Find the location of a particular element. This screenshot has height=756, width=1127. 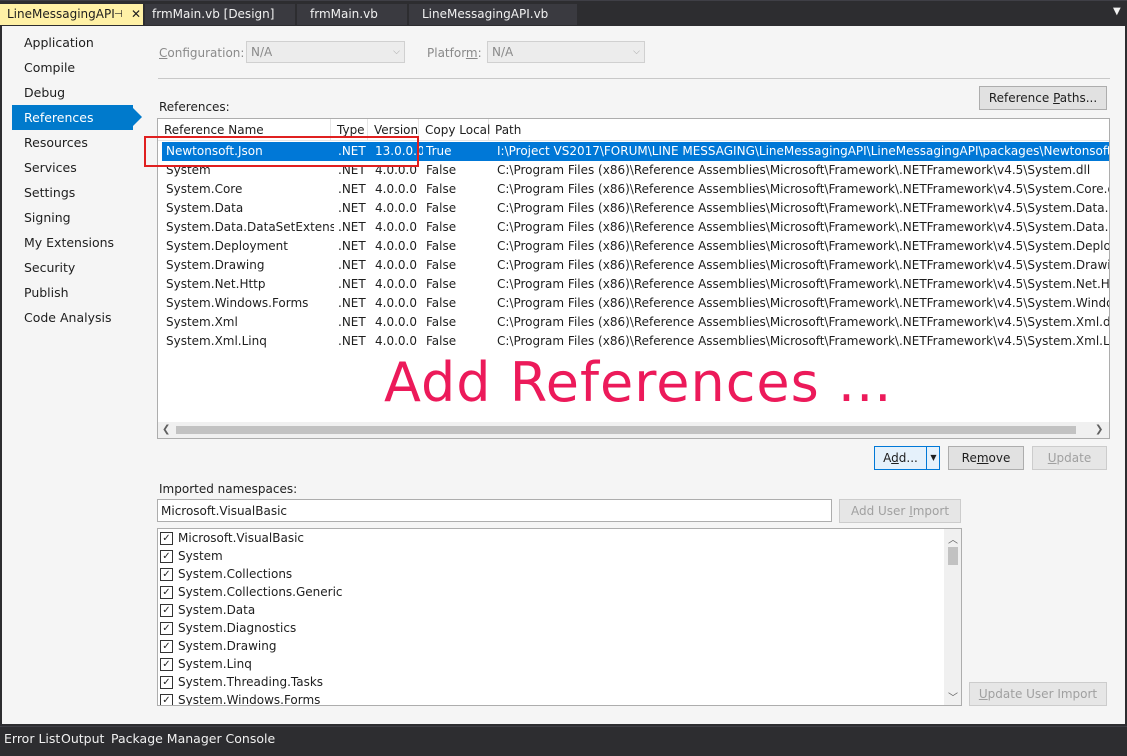

column-header-type: Type is located at coordinates (349, 130).